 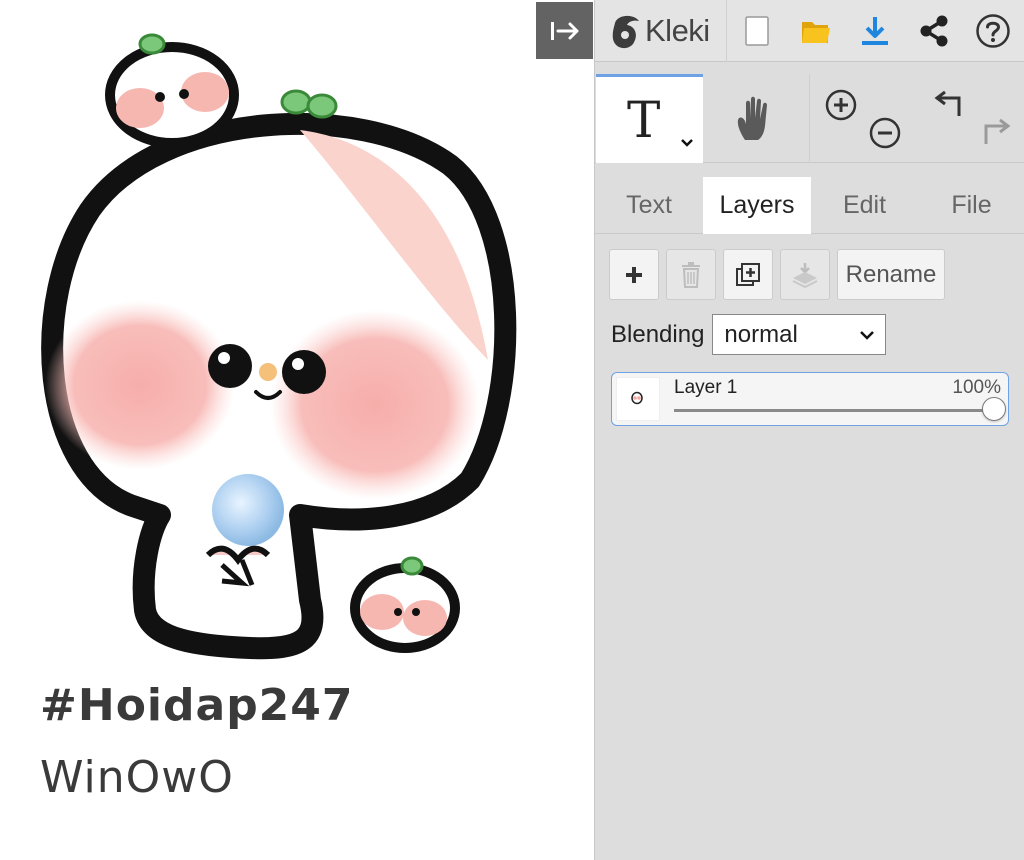 I want to click on collapse-panel-icon, so click(x=564, y=30).